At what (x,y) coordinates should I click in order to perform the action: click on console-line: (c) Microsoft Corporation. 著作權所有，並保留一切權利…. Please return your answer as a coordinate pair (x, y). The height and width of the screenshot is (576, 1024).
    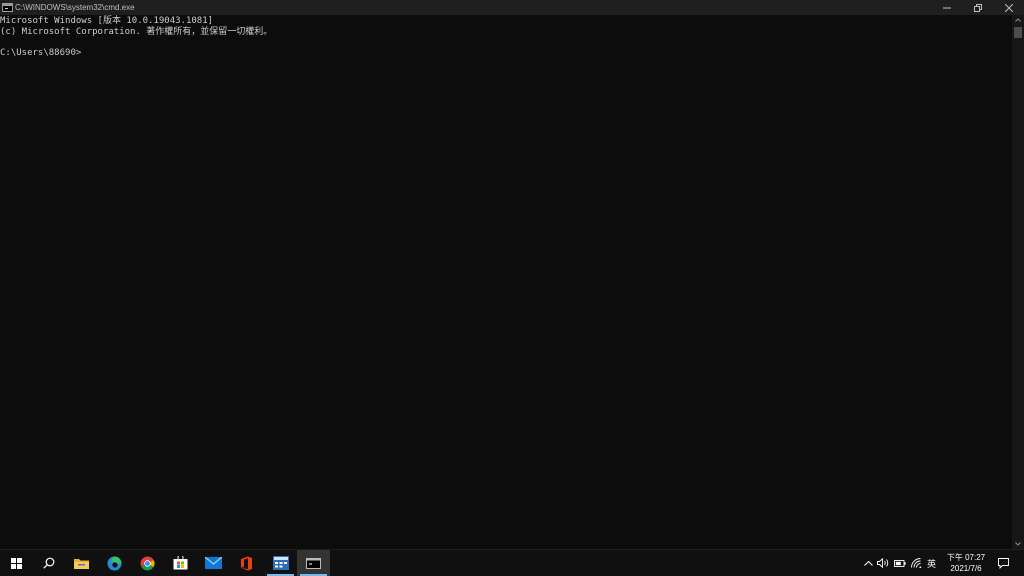
    Looking at the image, I should click on (136, 32).